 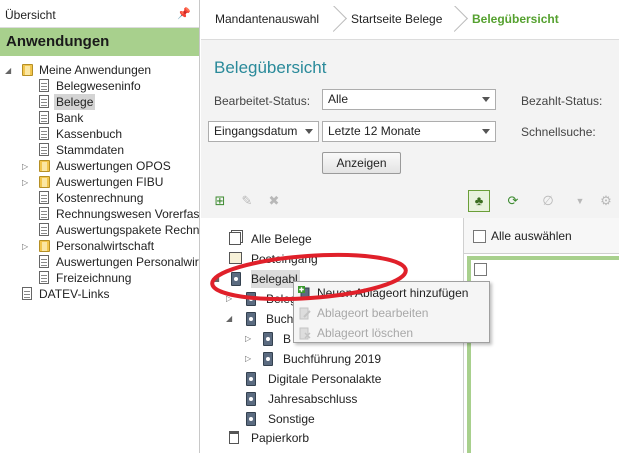 I want to click on overview-title: Übersicht, so click(x=30, y=15).